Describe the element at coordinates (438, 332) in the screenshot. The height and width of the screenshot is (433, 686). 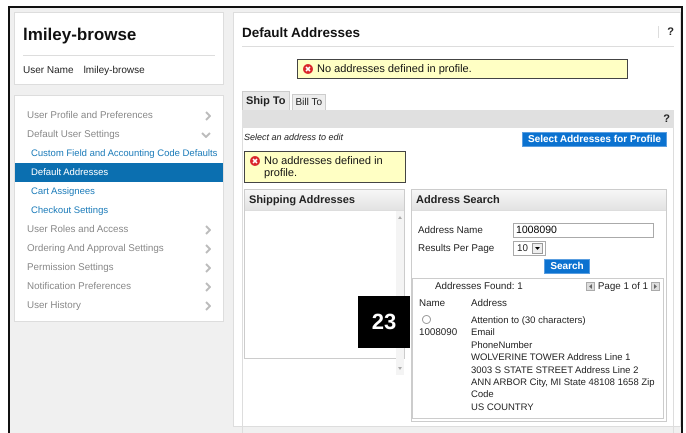
I see `table-cell-text: 1008090` at that location.